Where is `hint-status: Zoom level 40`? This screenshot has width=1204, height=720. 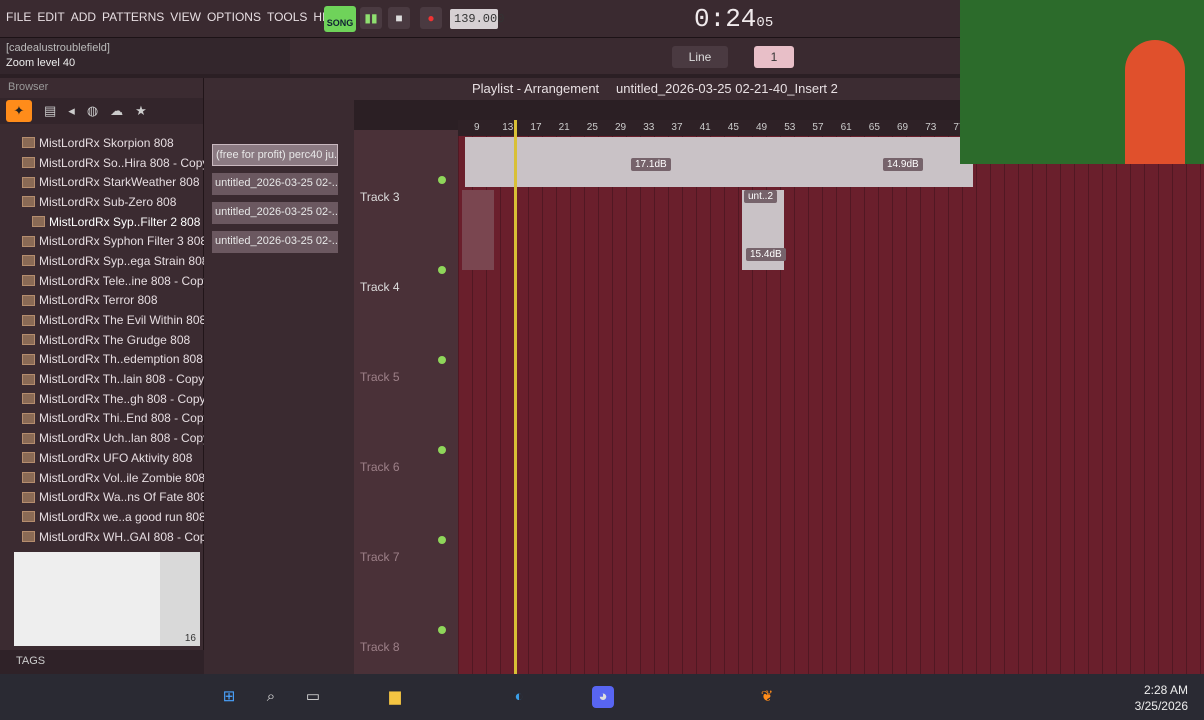 hint-status: Zoom level 40 is located at coordinates (41, 63).